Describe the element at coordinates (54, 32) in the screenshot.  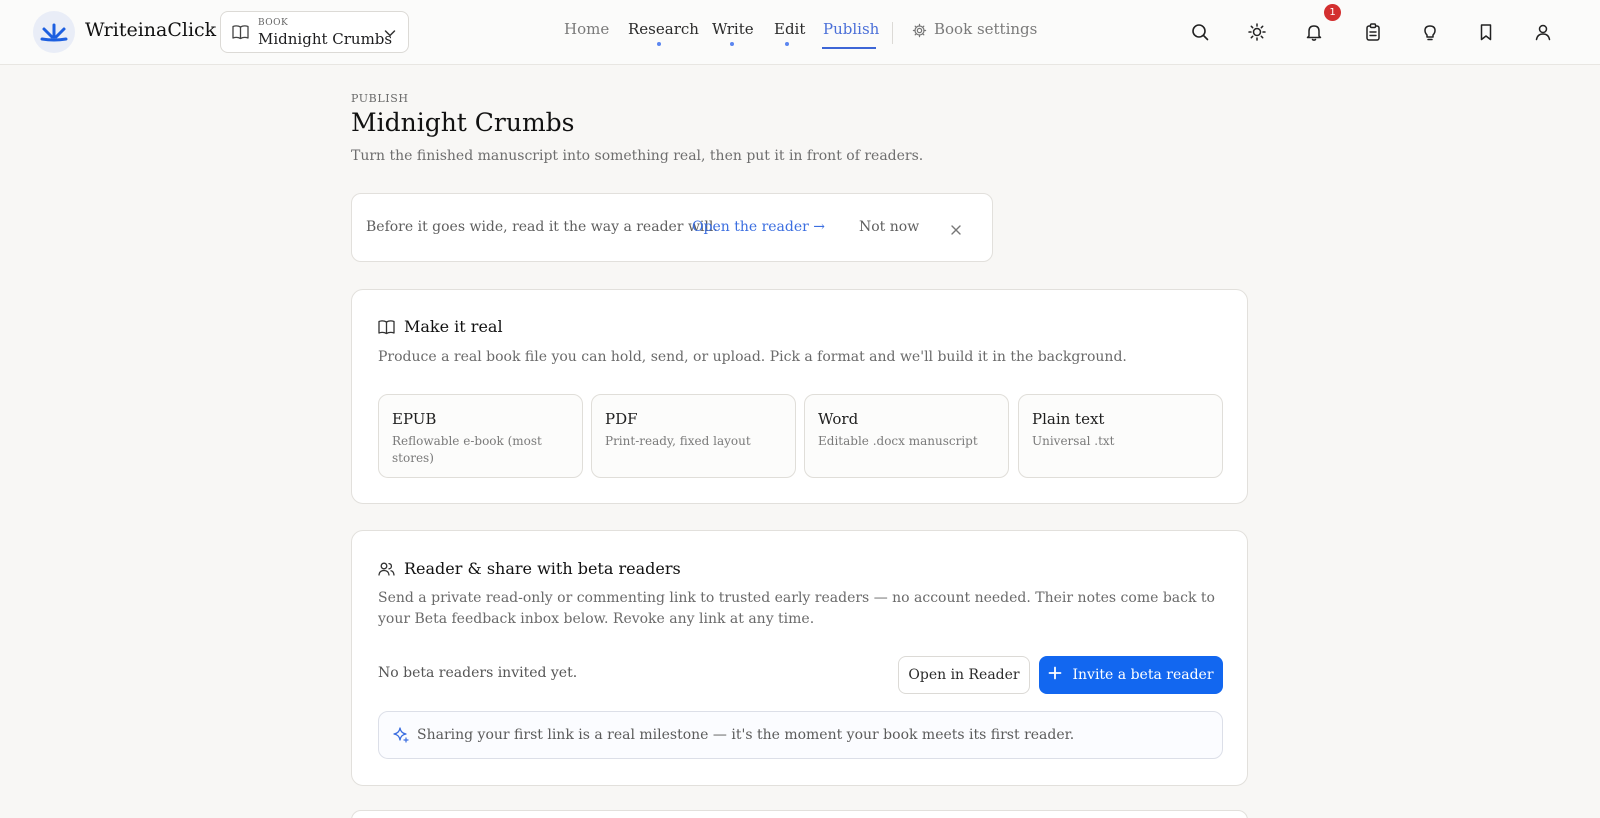
I see `app-logo-icon` at that location.